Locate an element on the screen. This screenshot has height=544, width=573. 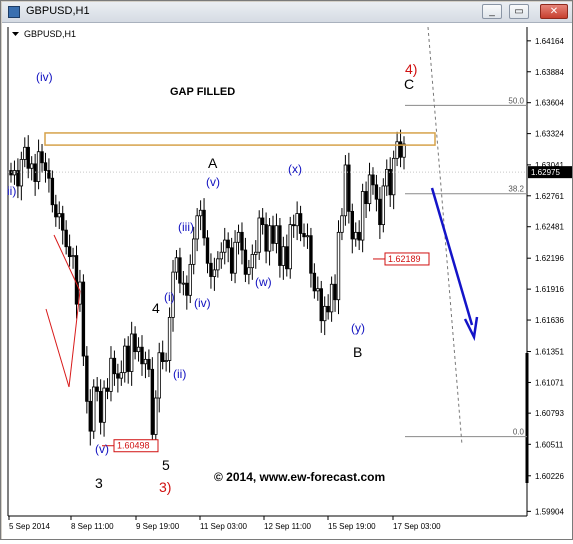
close-button: ✕ is located at coordinates (554, 11).